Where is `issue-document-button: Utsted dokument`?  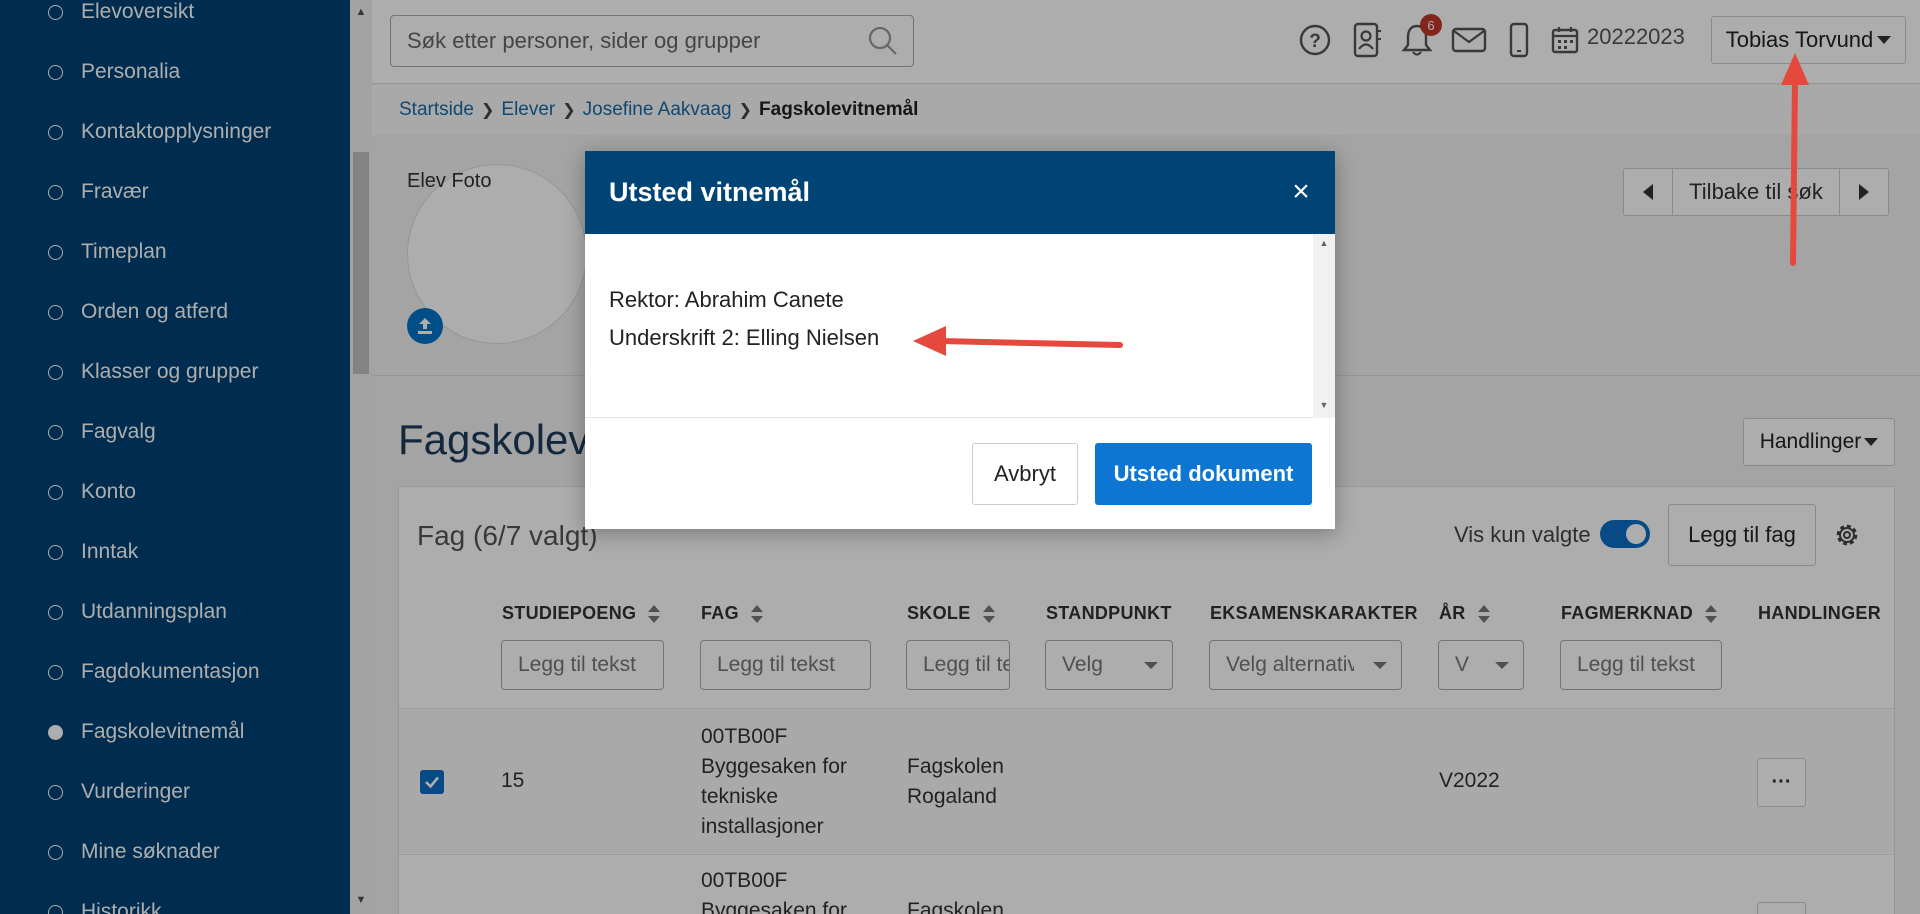
issue-document-button: Utsted dokument is located at coordinates (1203, 474).